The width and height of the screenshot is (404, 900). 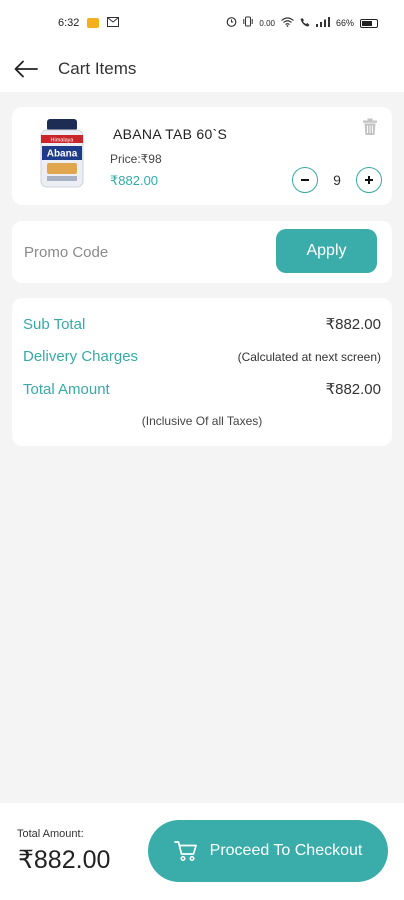 I want to click on product-image: Himalaya Abana, so click(x=62, y=153).